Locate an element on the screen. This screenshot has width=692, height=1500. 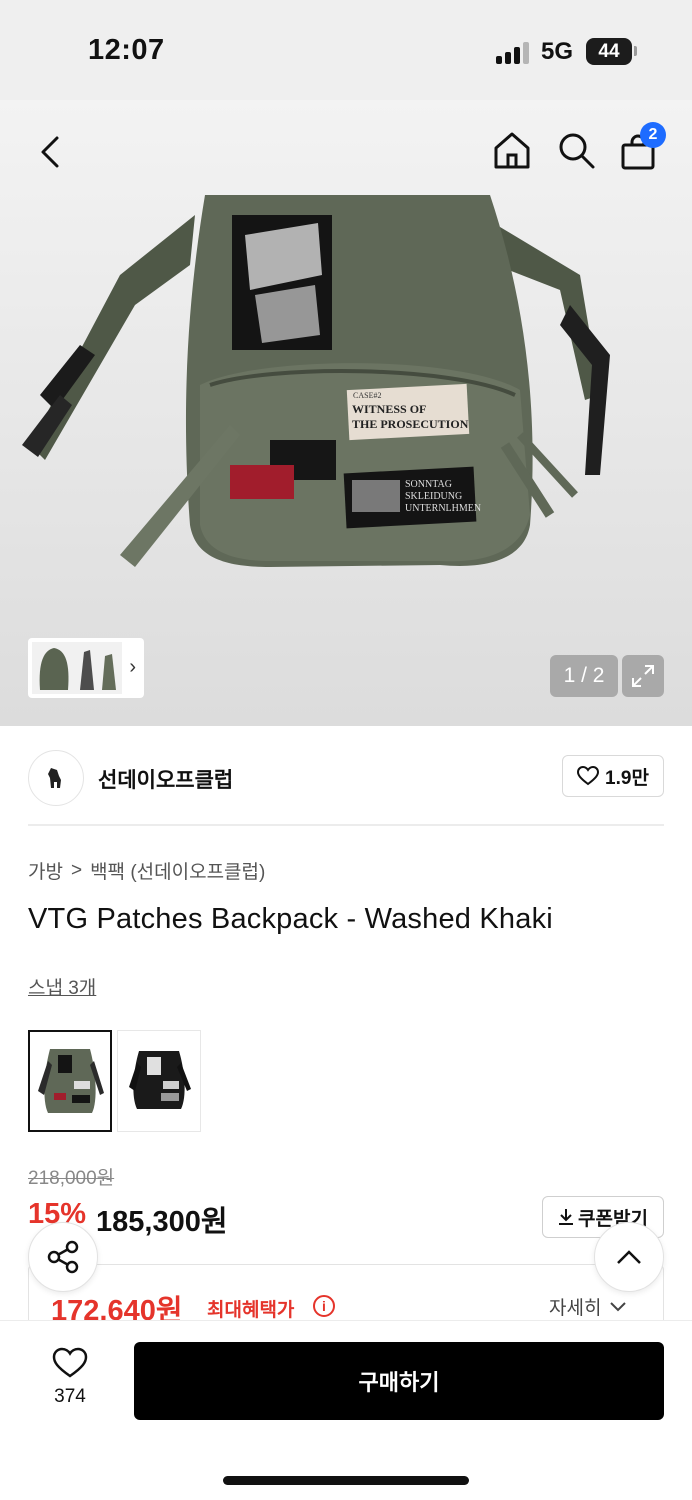
variant-khaki-image is located at coordinates (71, 1081).